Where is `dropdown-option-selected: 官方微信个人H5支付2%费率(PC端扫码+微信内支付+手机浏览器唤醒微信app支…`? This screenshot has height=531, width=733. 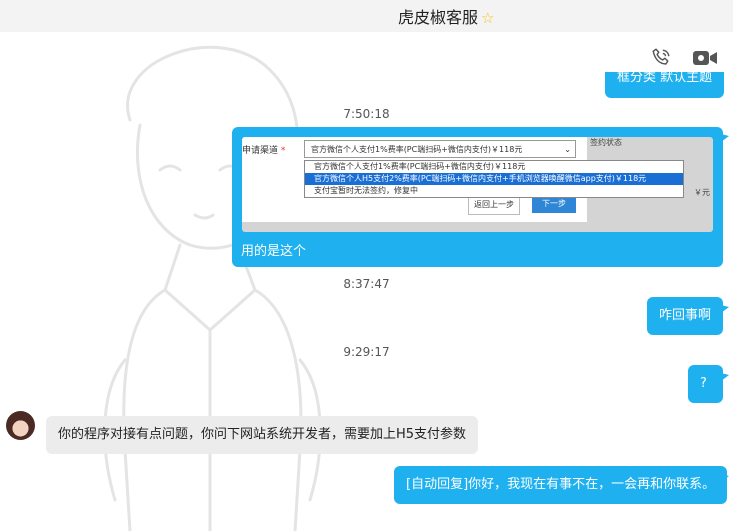
dropdown-option-selected: 官方微信个人H5支付2%费率(PC端扫码+微信内支付+手机浏览器唤醒微信app支… is located at coordinates (494, 179).